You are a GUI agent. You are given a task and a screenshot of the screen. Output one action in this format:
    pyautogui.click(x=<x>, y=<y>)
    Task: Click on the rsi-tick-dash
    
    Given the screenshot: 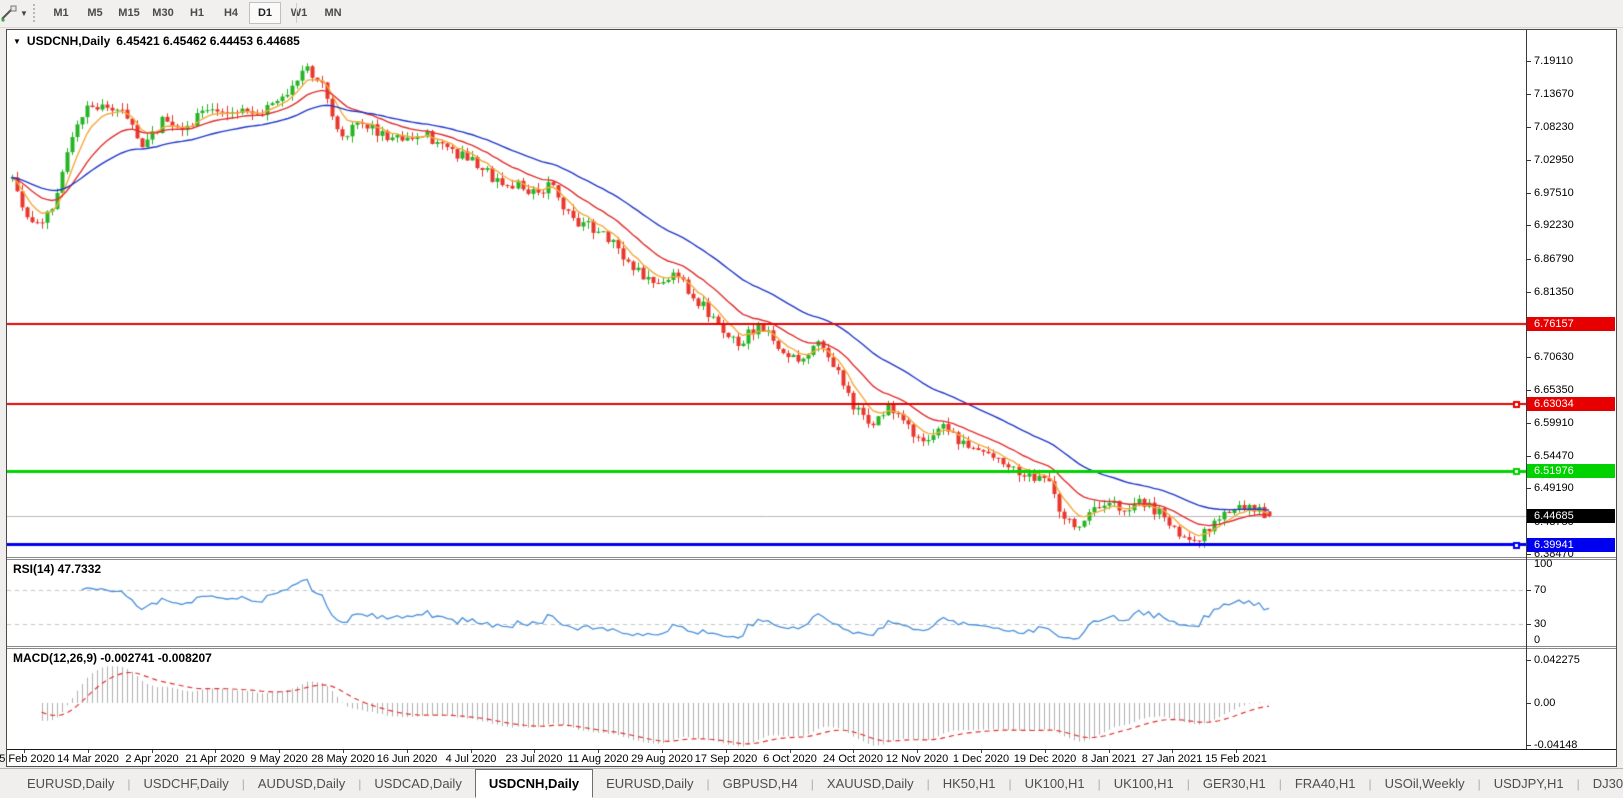 What is the action you would take?
    pyautogui.click(x=1528, y=590)
    